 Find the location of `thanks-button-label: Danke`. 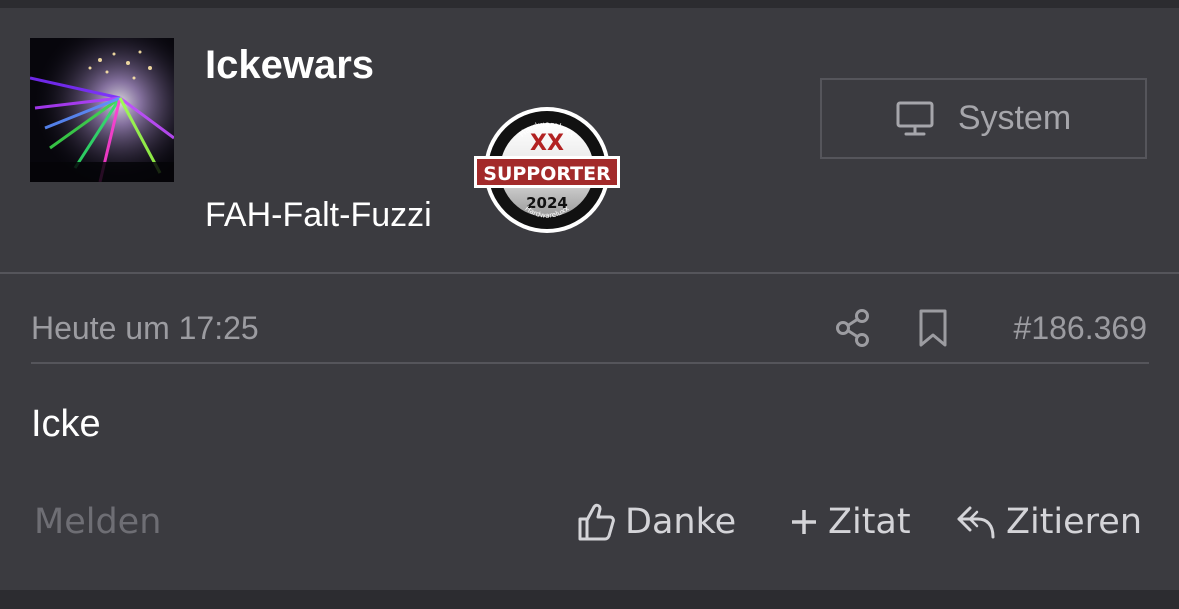

thanks-button-label: Danke is located at coordinates (681, 522).